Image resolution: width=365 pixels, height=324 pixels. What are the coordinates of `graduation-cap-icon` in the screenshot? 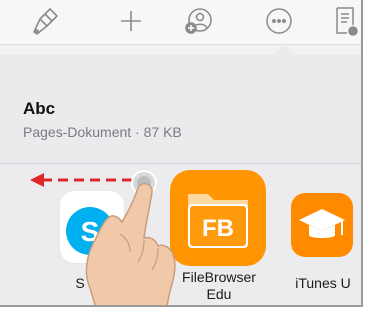 It's located at (322, 223).